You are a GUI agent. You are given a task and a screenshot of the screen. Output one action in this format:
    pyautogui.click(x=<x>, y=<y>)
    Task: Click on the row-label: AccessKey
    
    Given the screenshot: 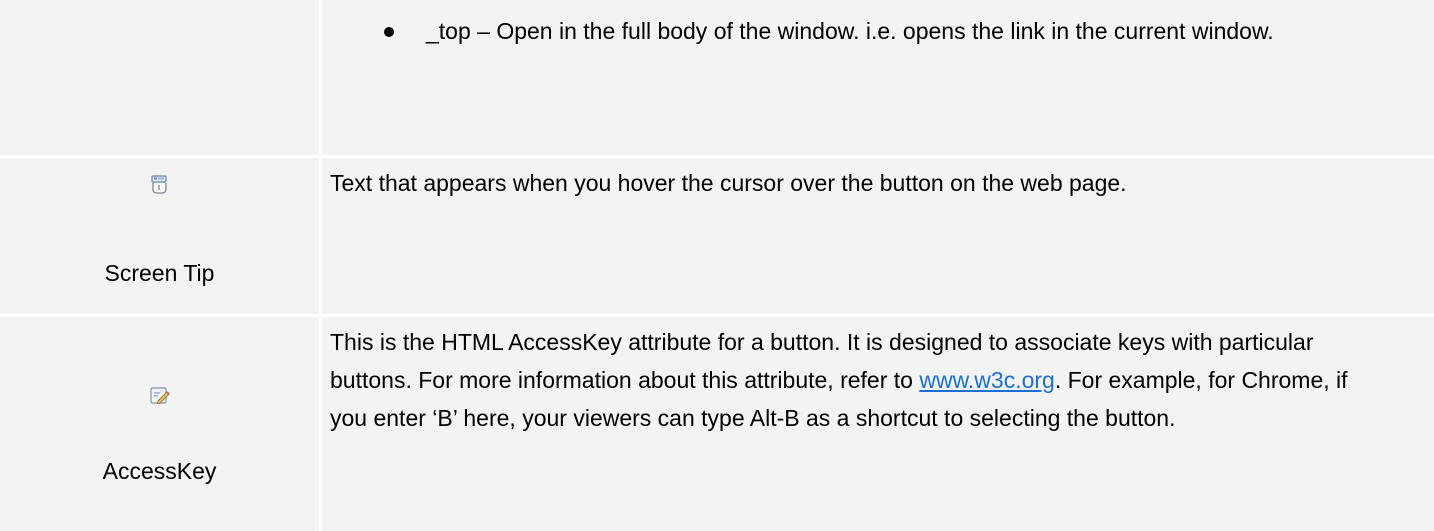 What is the action you would take?
    pyautogui.click(x=159, y=471)
    